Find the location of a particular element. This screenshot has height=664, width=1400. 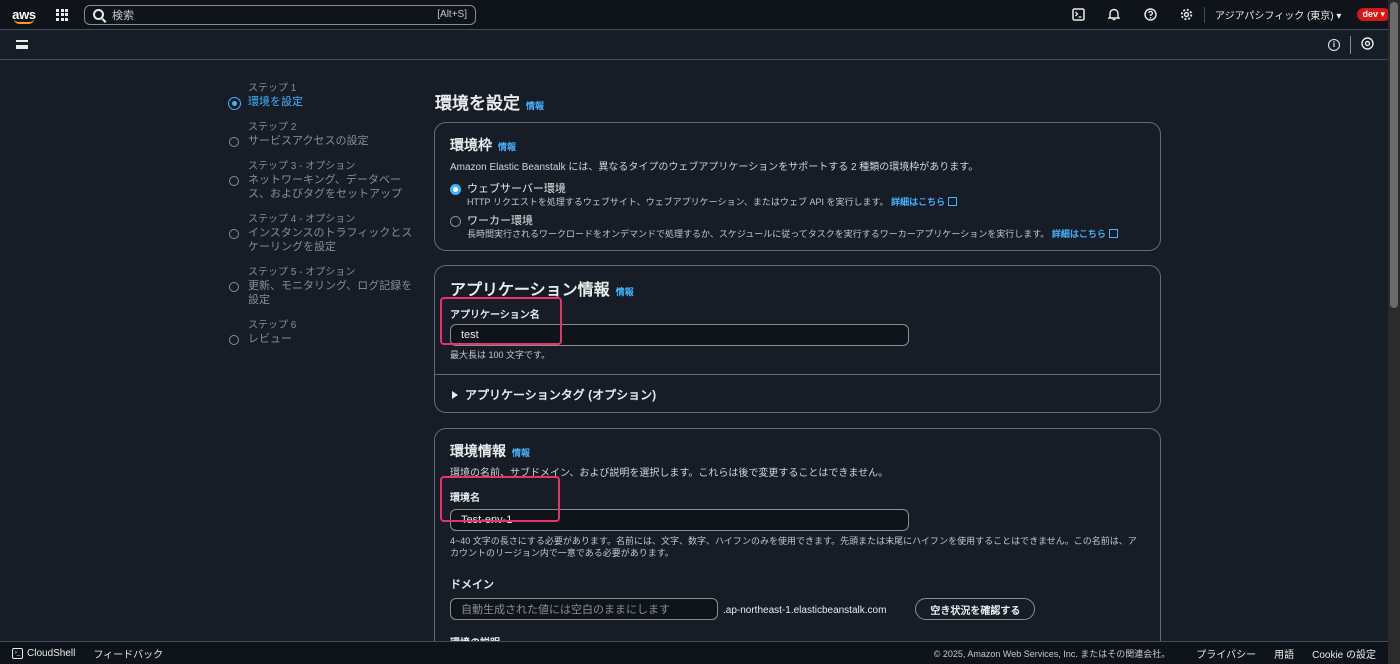

application-tags-expander: アプリケーションタグ (オプション) is located at coordinates (554, 394).